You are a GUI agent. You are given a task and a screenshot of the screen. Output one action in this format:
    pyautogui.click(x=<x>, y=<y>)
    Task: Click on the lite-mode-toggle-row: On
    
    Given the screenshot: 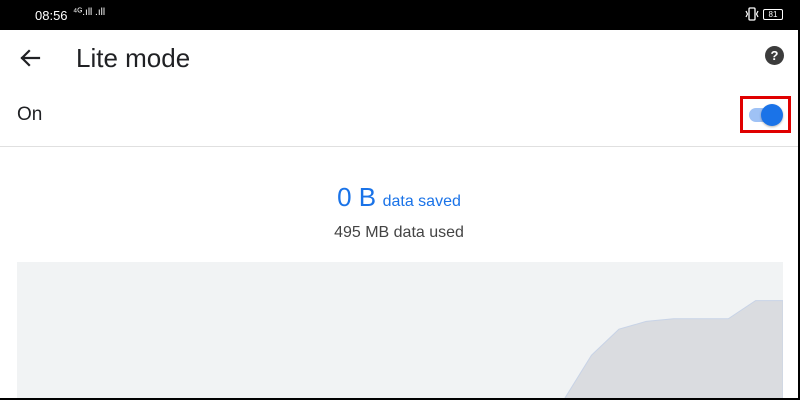 What is the action you would take?
    pyautogui.click(x=399, y=116)
    